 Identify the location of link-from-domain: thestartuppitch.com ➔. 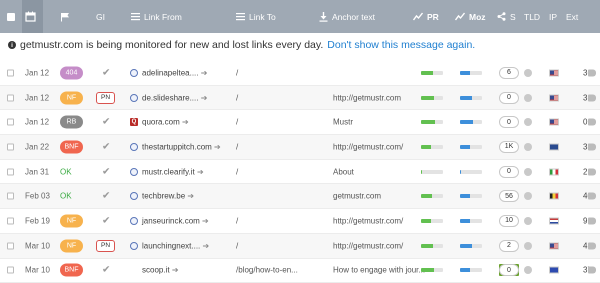
(181, 146).